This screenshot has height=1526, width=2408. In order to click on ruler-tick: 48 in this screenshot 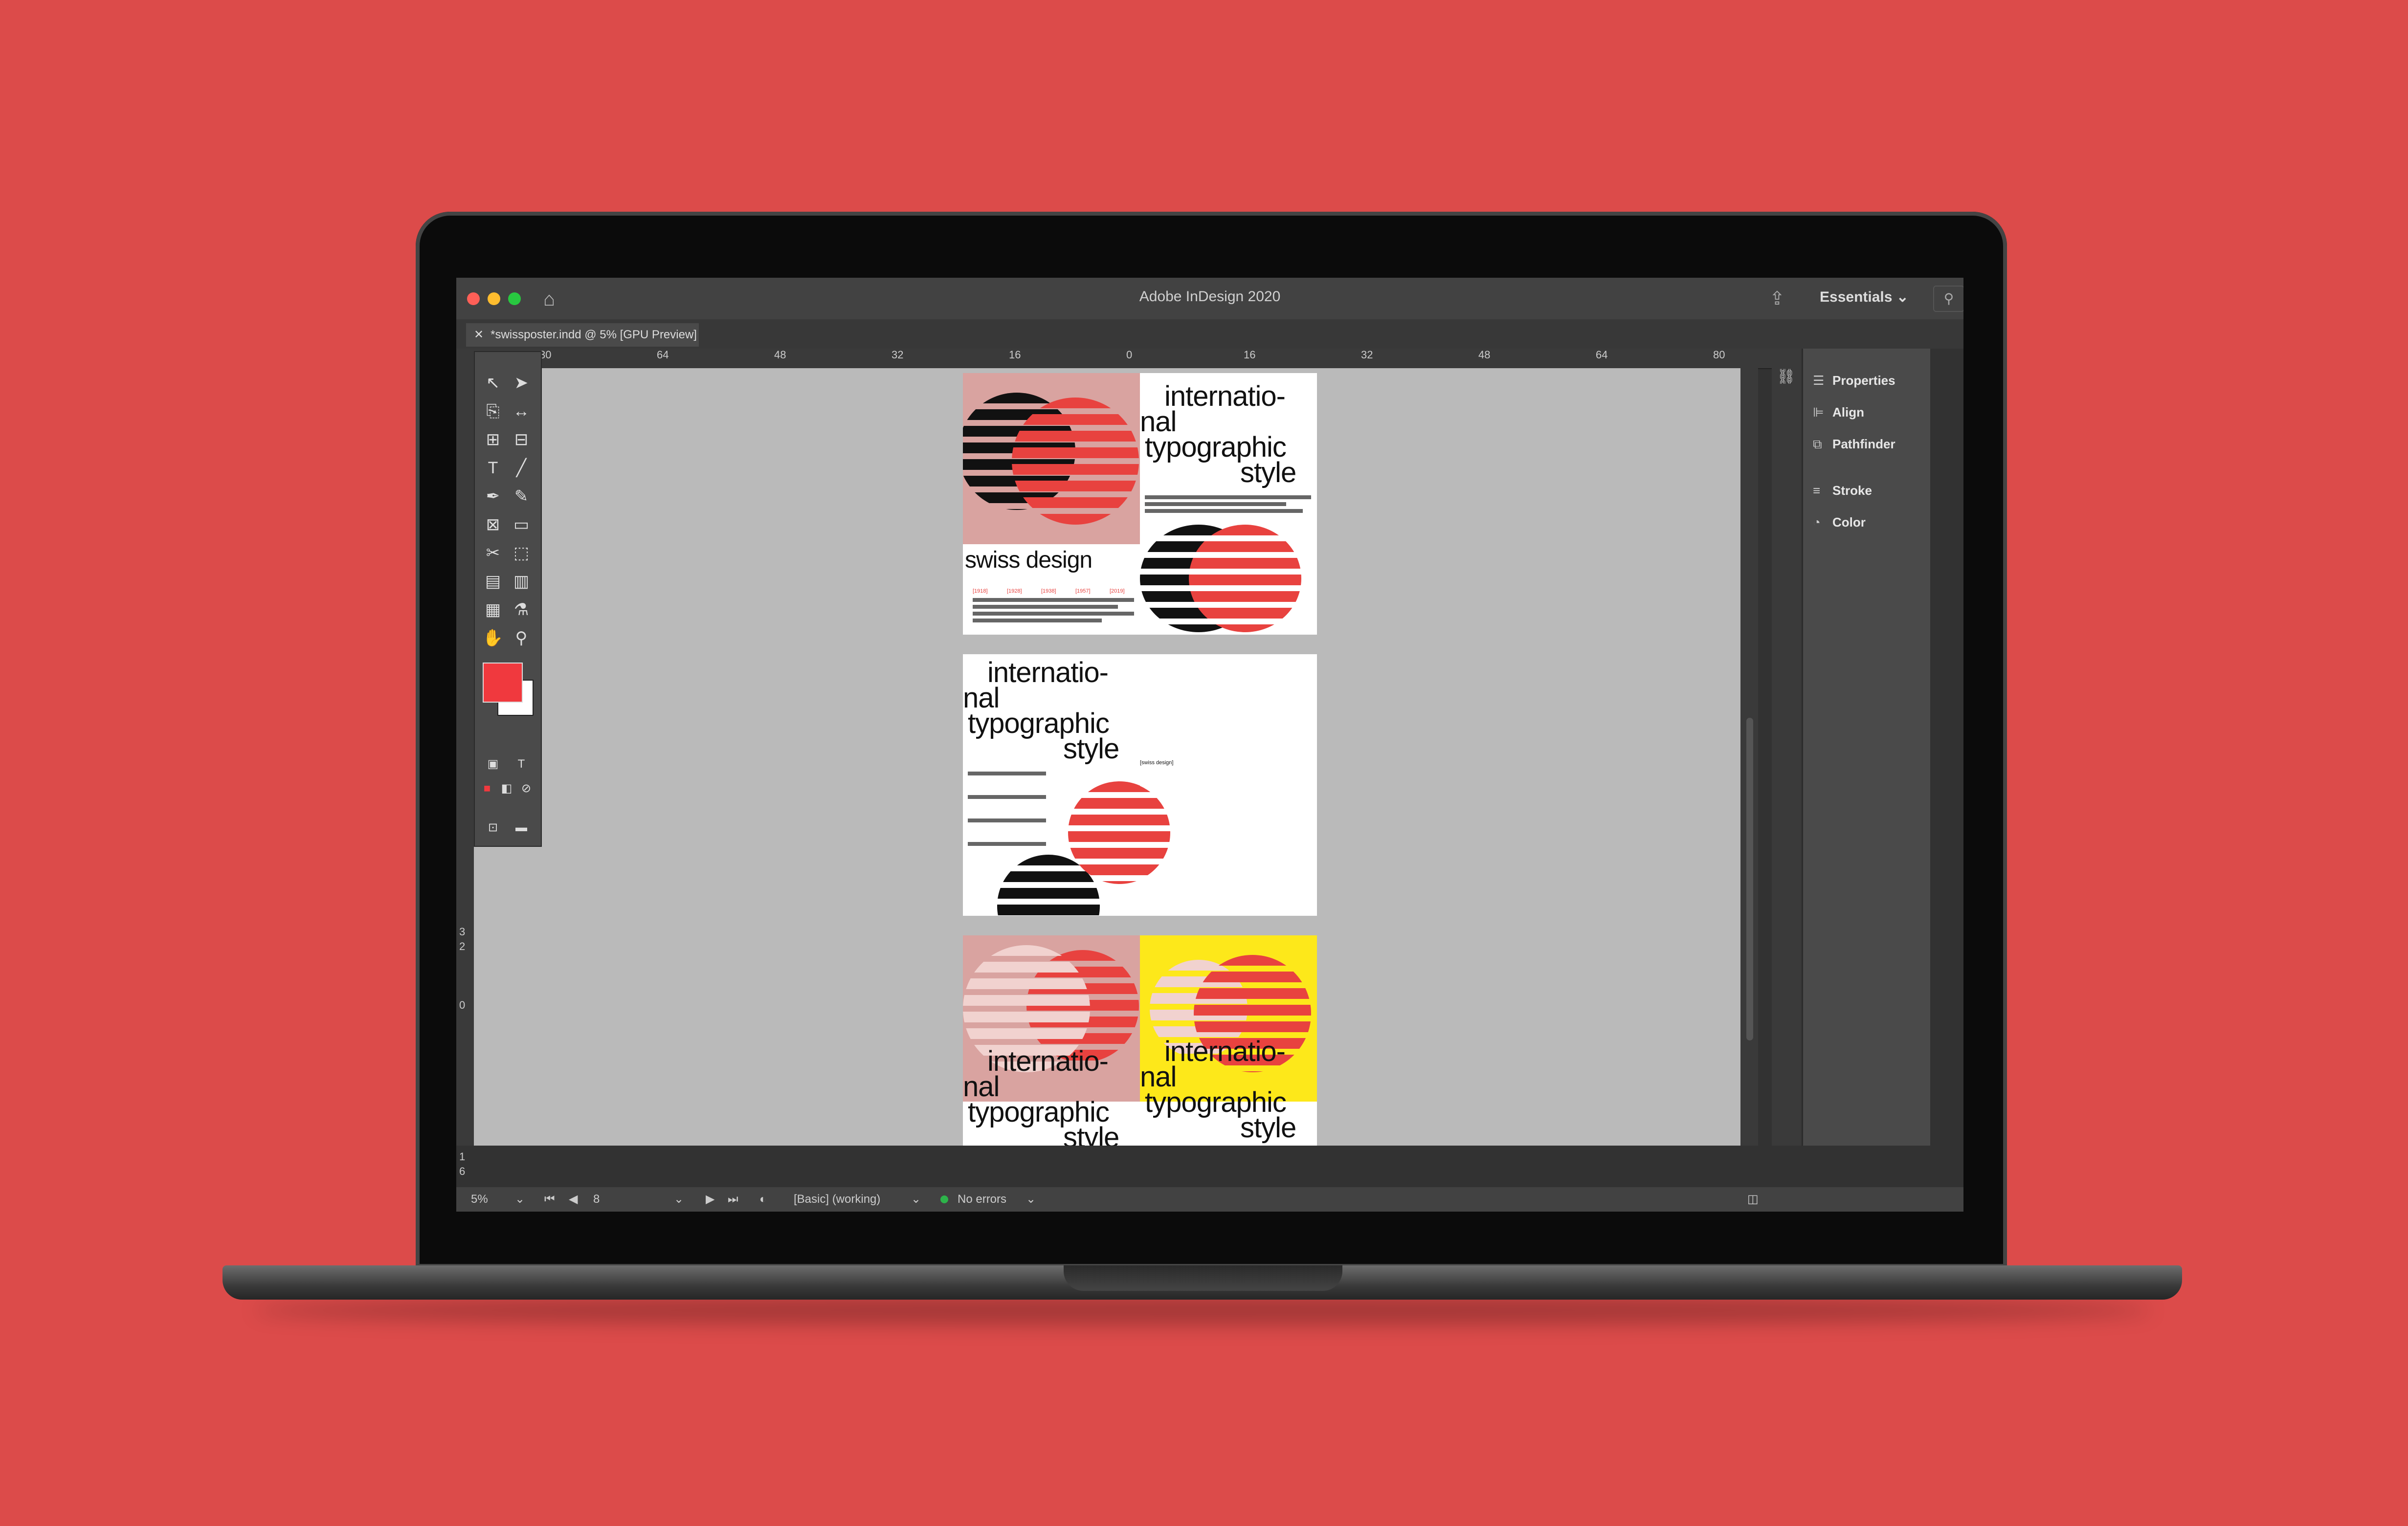, I will do `click(780, 355)`.